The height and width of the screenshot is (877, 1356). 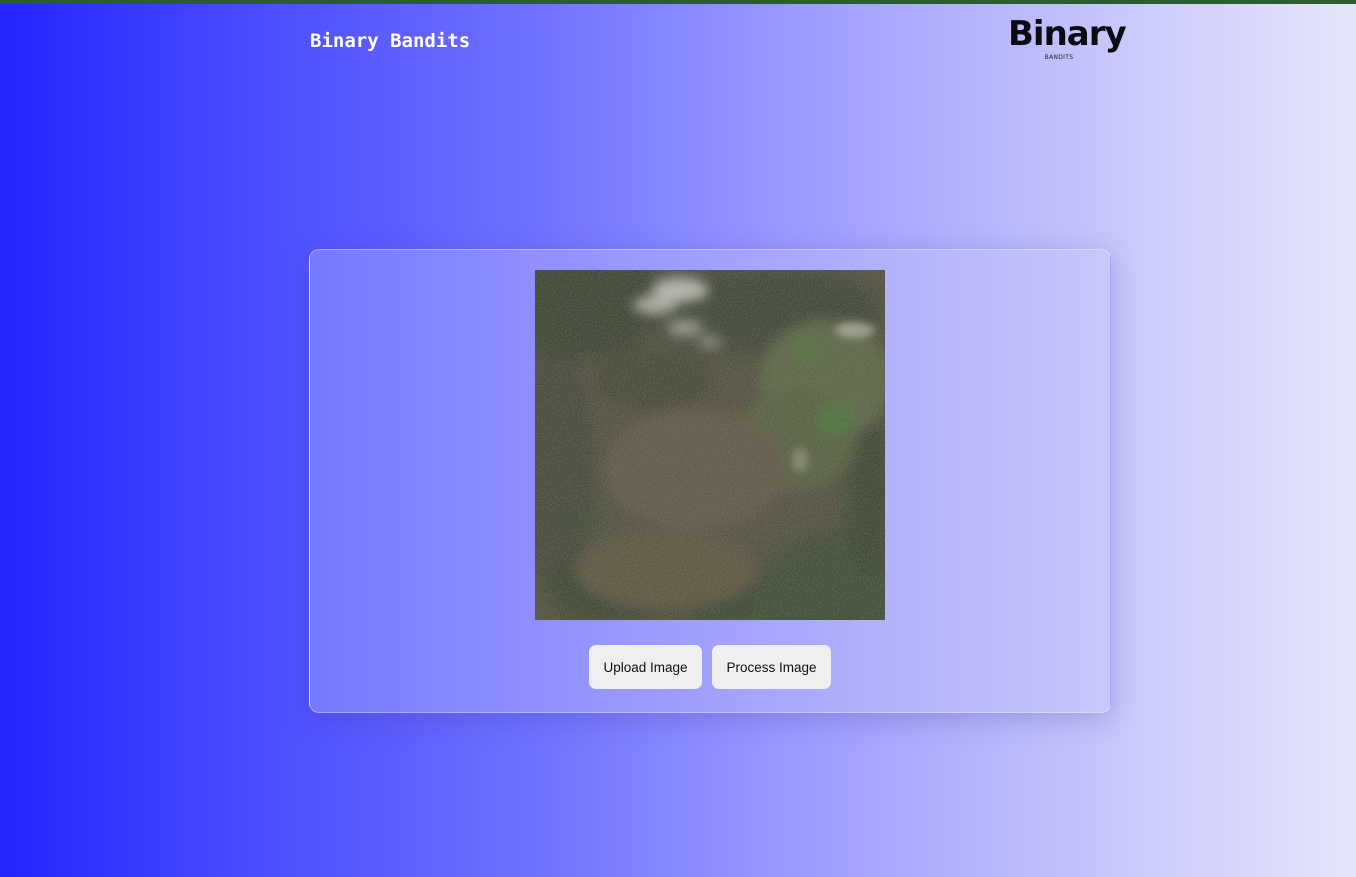 I want to click on brand-logo: Binary BANDITS, so click(x=1067, y=39).